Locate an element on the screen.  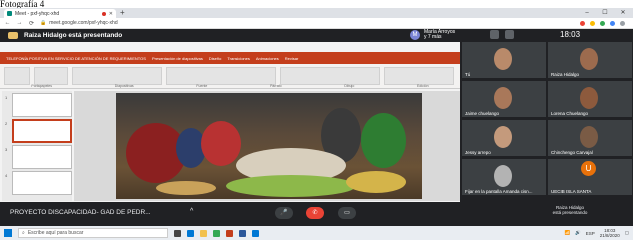
forward-icon: → is located at coordinates (19, 23).